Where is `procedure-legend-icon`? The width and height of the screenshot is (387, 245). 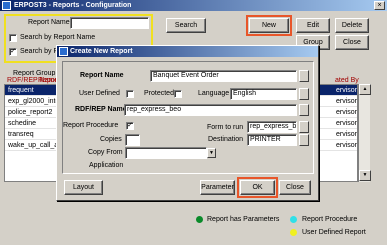 procedure-legend-icon is located at coordinates (293, 219).